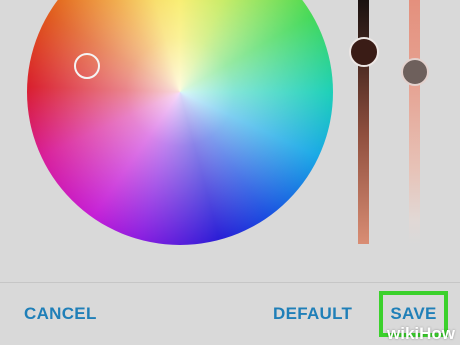 Image resolution: width=460 pixels, height=345 pixels. What do you see at coordinates (364, 52) in the screenshot?
I see `brightness-slider-thumb` at bounding box center [364, 52].